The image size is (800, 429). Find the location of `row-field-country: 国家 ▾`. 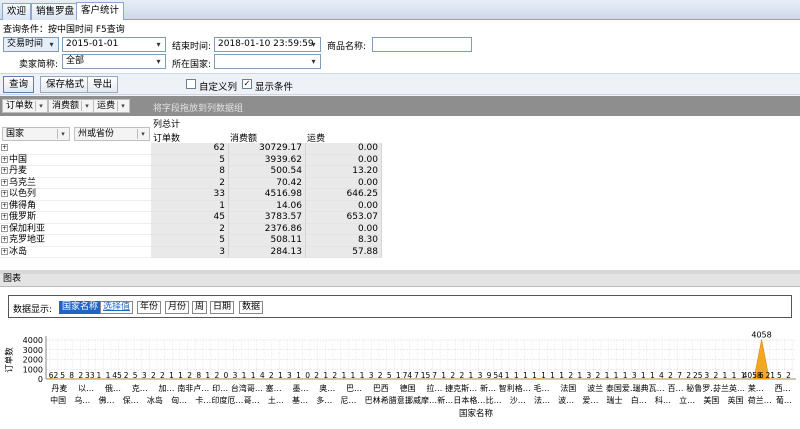

row-field-country: 国家 ▾ is located at coordinates (36, 134).